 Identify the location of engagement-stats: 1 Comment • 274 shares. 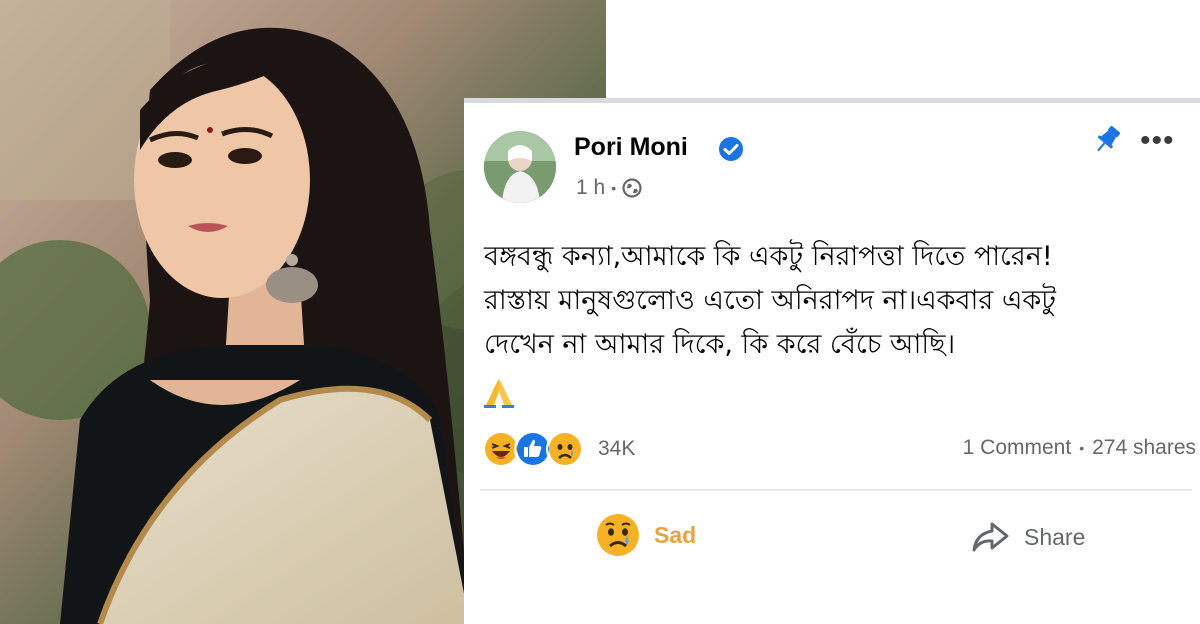
(1079, 448).